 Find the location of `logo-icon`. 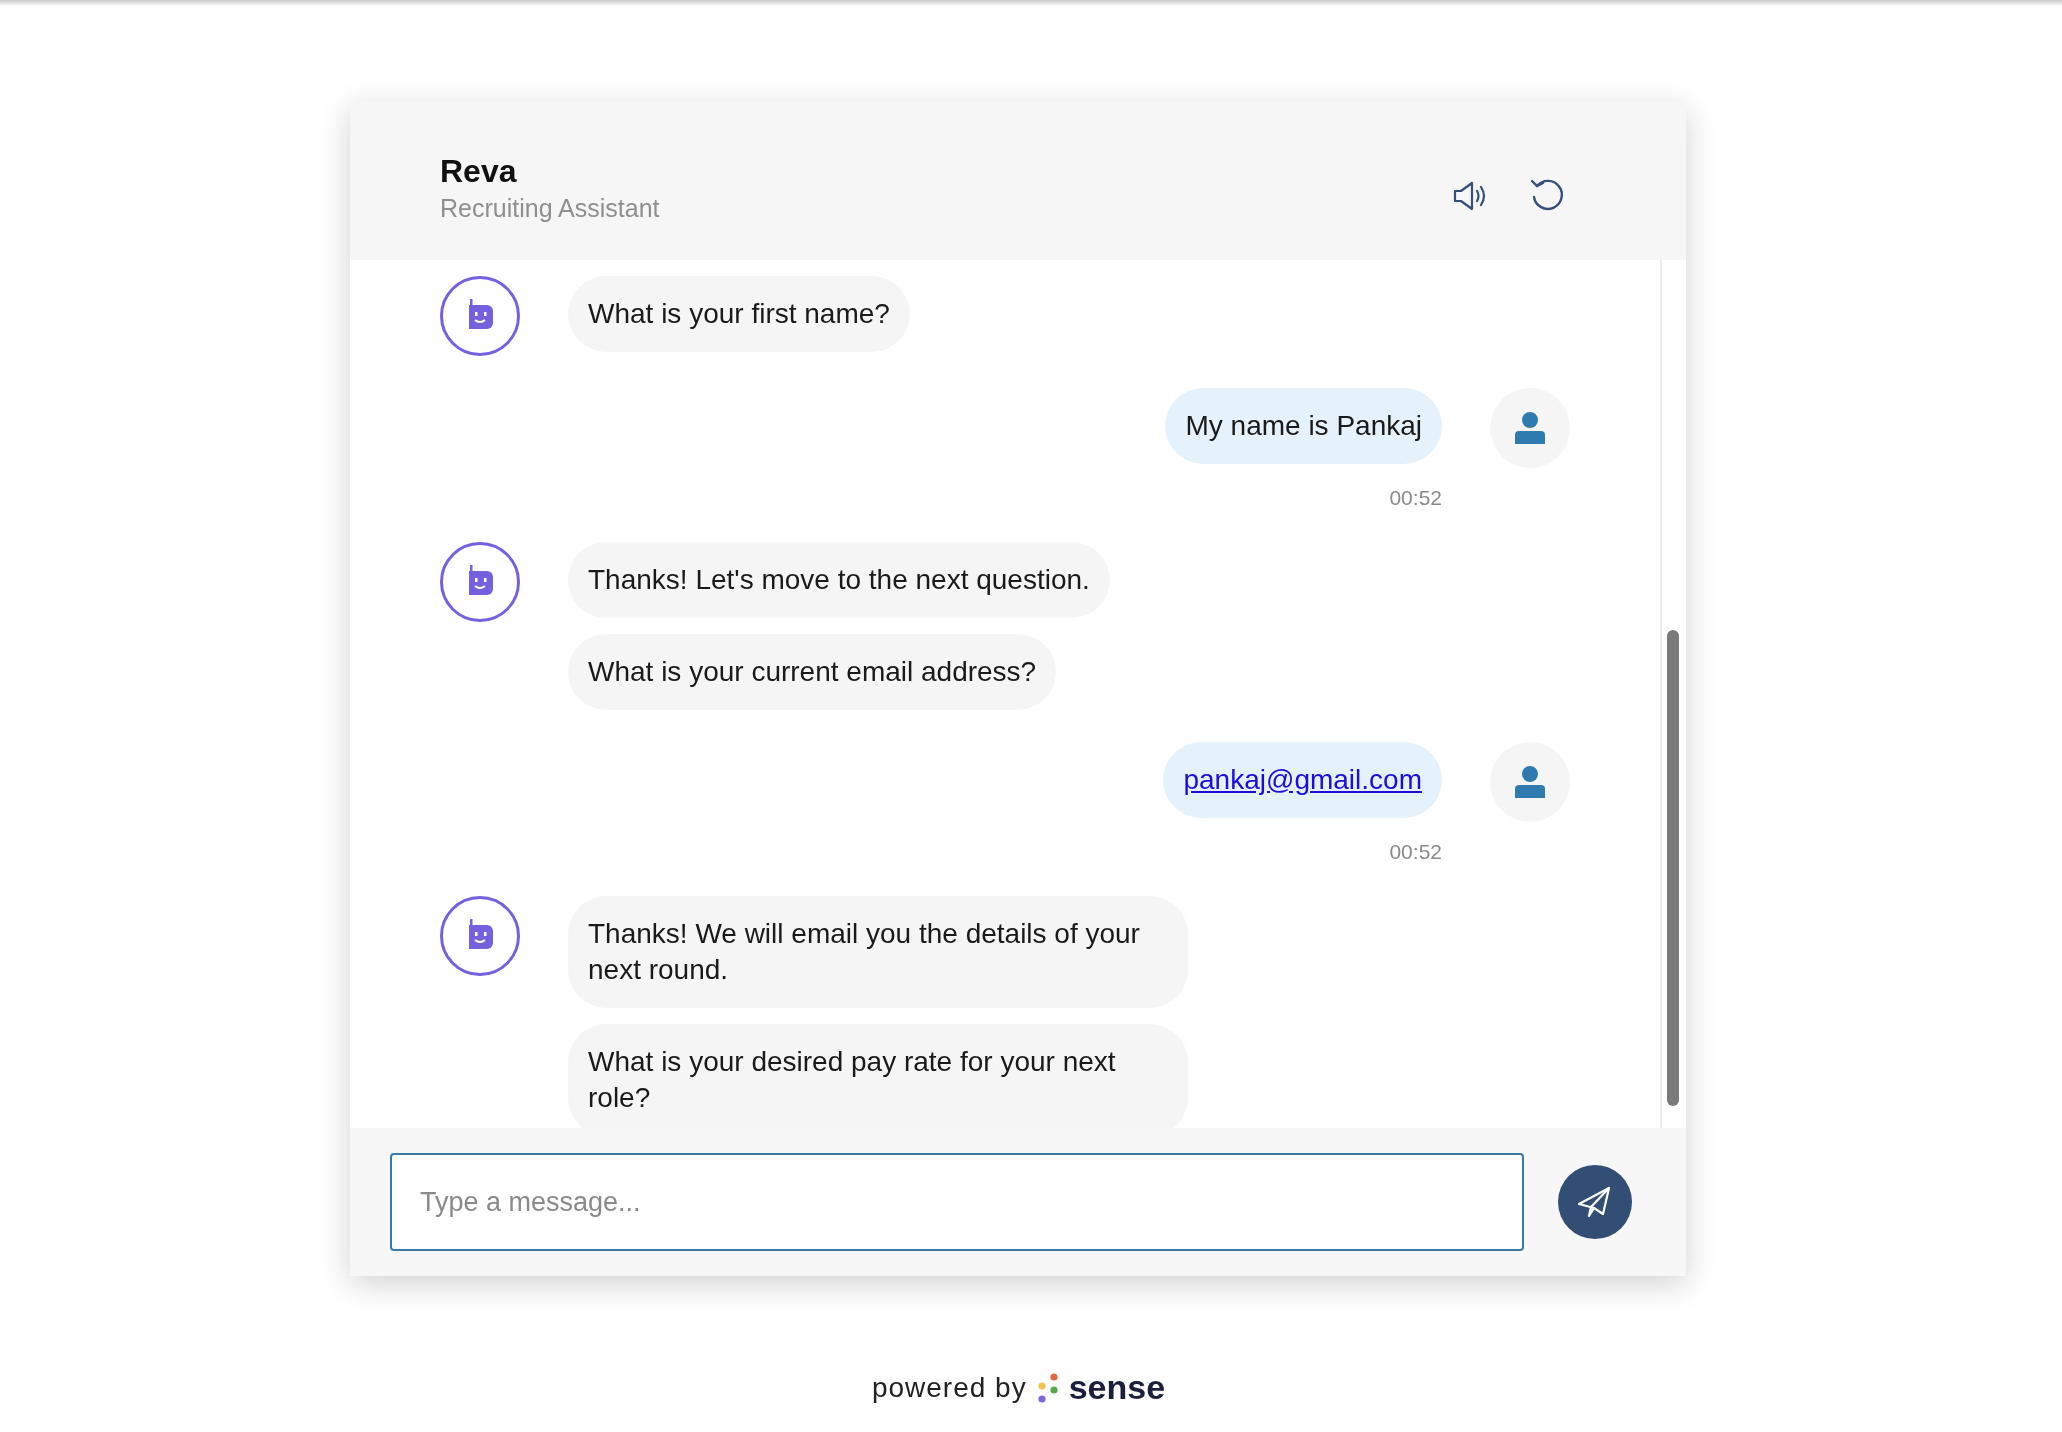

logo-icon is located at coordinates (1047, 1387).